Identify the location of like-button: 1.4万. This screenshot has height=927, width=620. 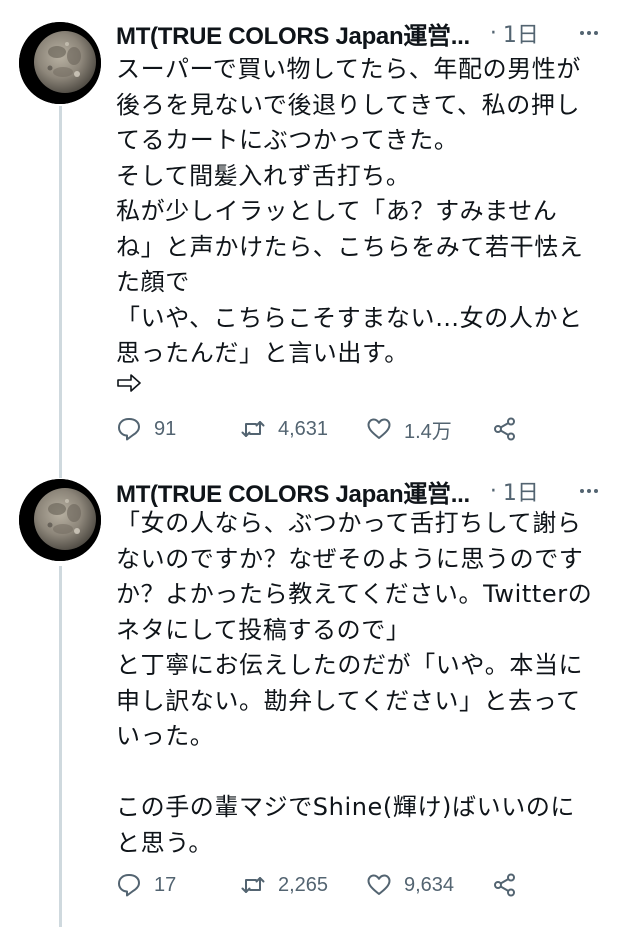
(409, 429).